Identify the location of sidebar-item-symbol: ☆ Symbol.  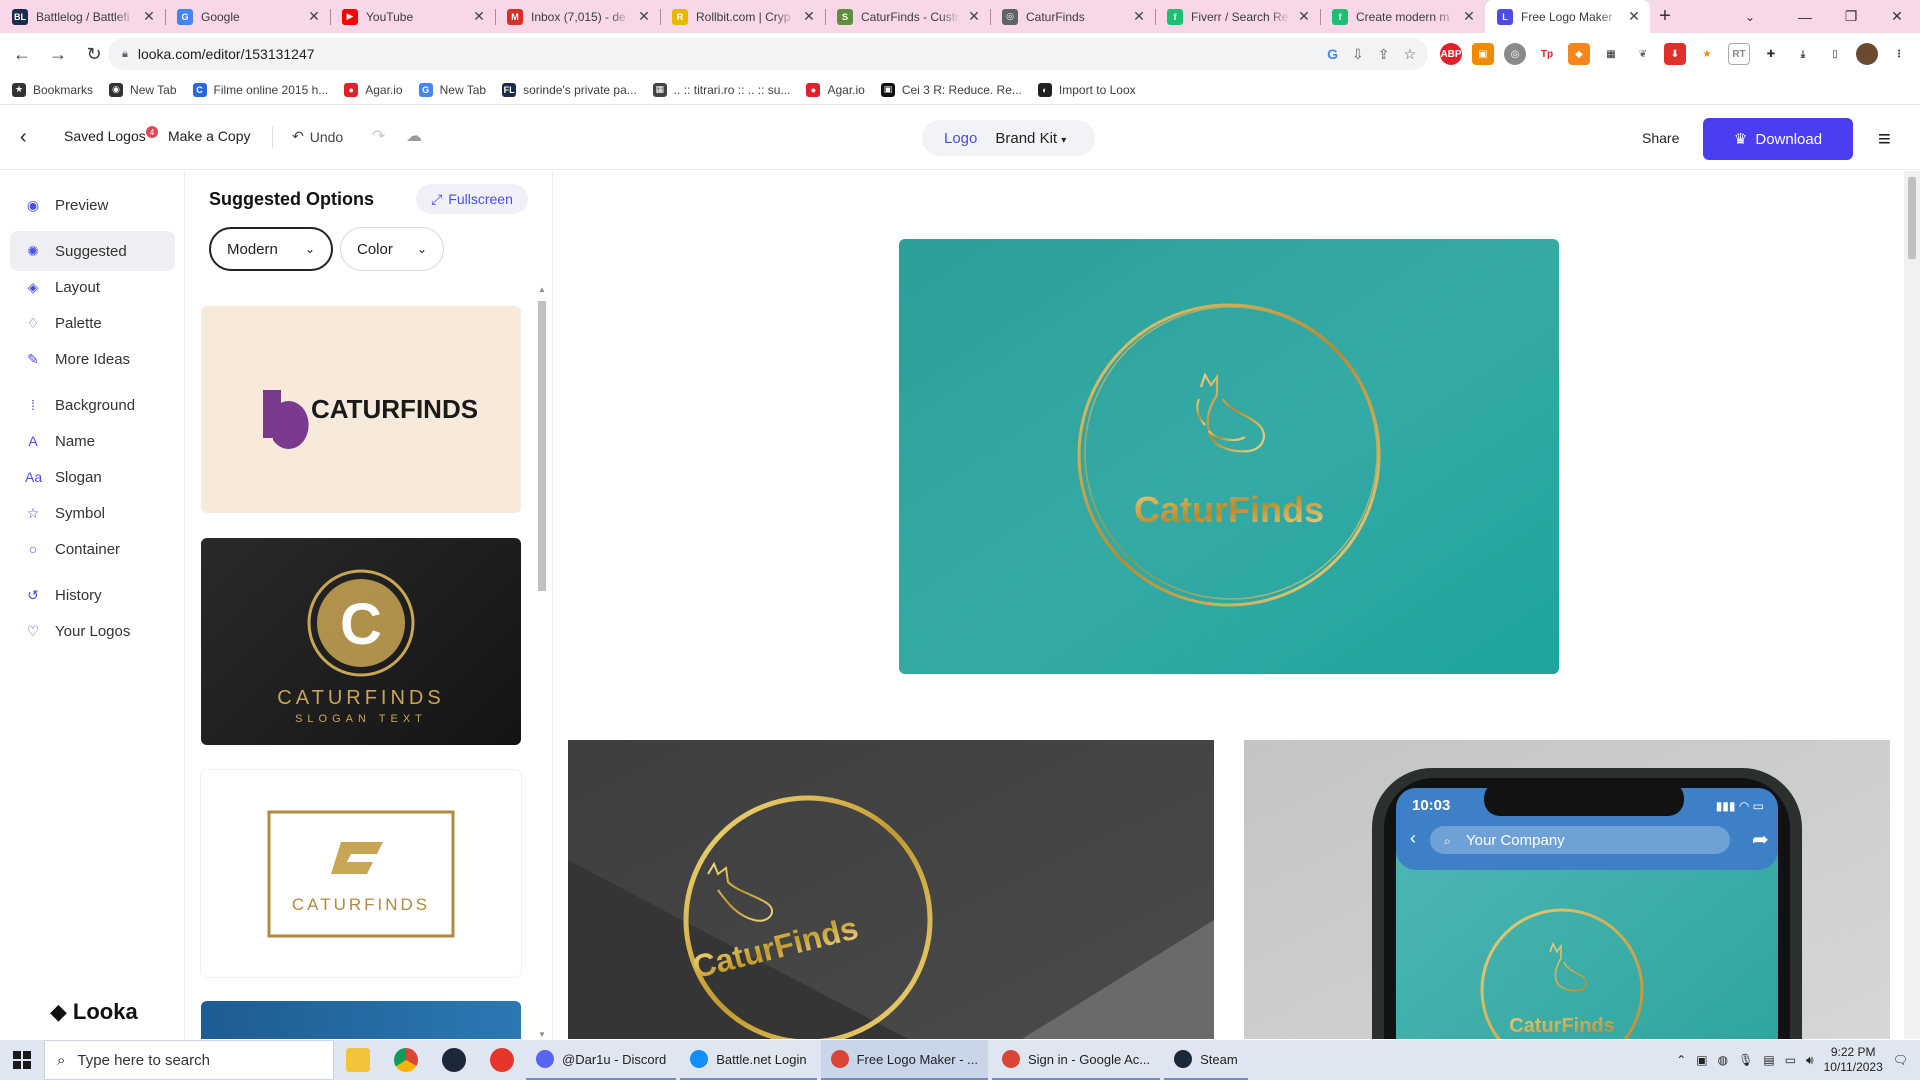
(92, 513).